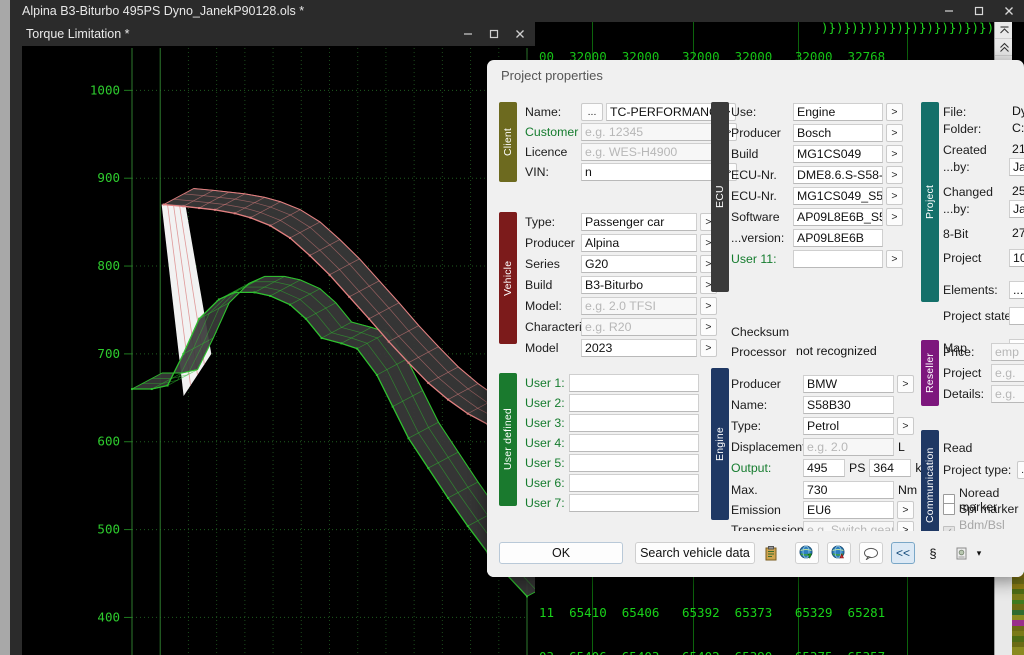 This screenshot has width=1024, height=655. What do you see at coordinates (634, 383) in the screenshot?
I see `user-defined-field-1-input` at bounding box center [634, 383].